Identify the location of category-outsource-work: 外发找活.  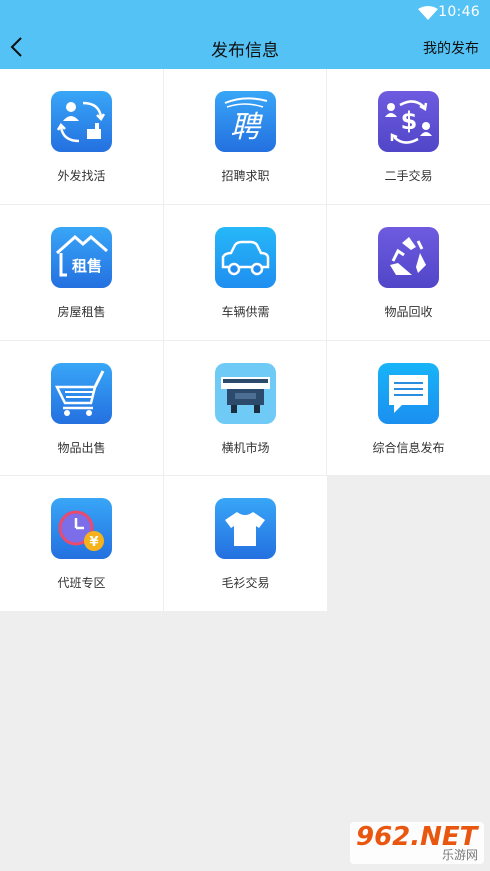
(81, 136).